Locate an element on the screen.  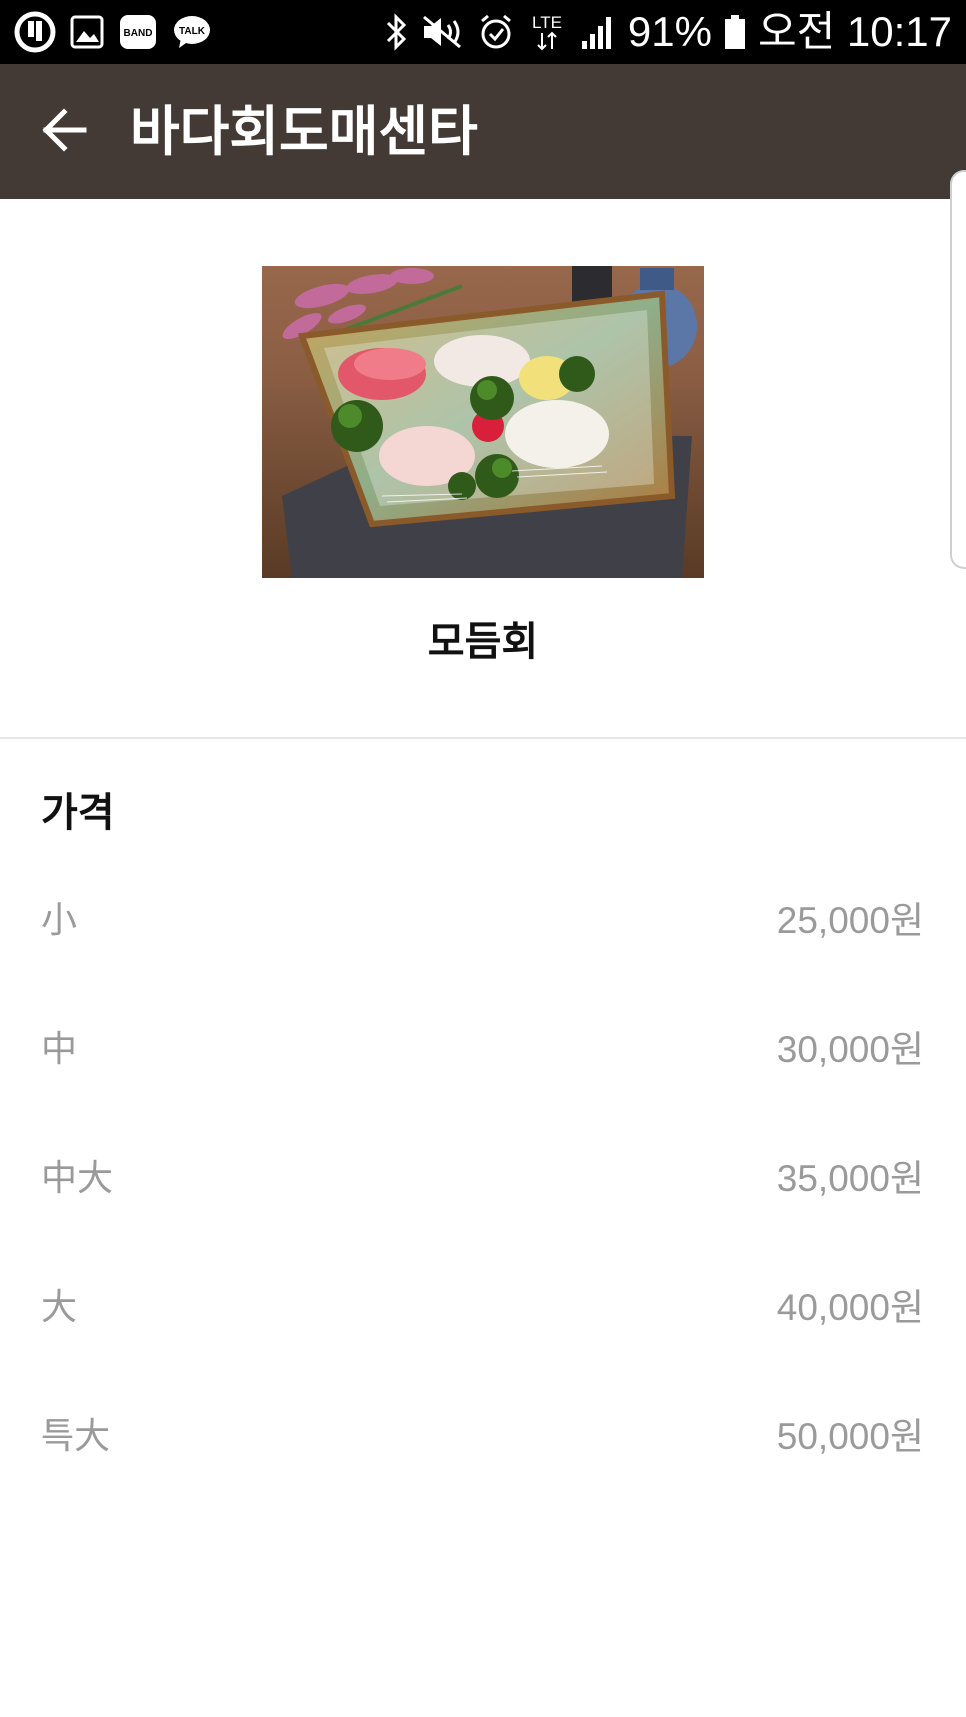
size-label: 小 is located at coordinates (59, 920).